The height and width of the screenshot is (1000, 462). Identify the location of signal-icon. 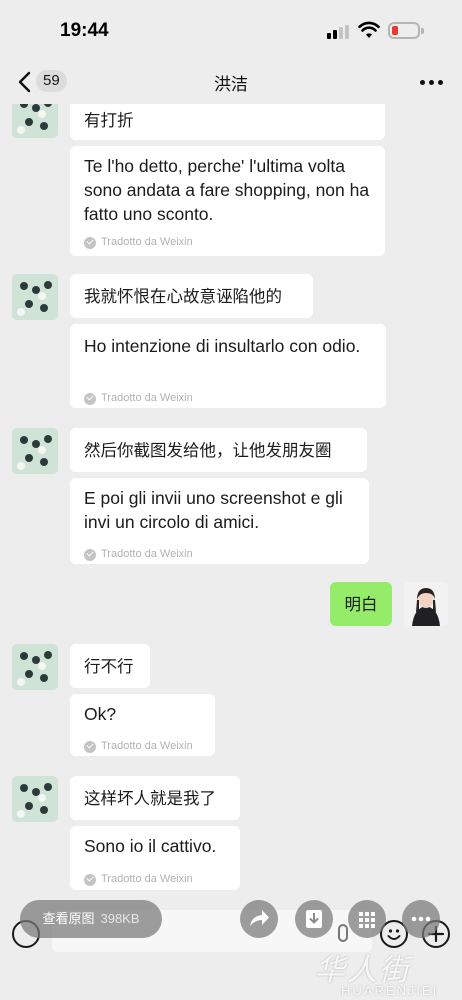
(338, 32).